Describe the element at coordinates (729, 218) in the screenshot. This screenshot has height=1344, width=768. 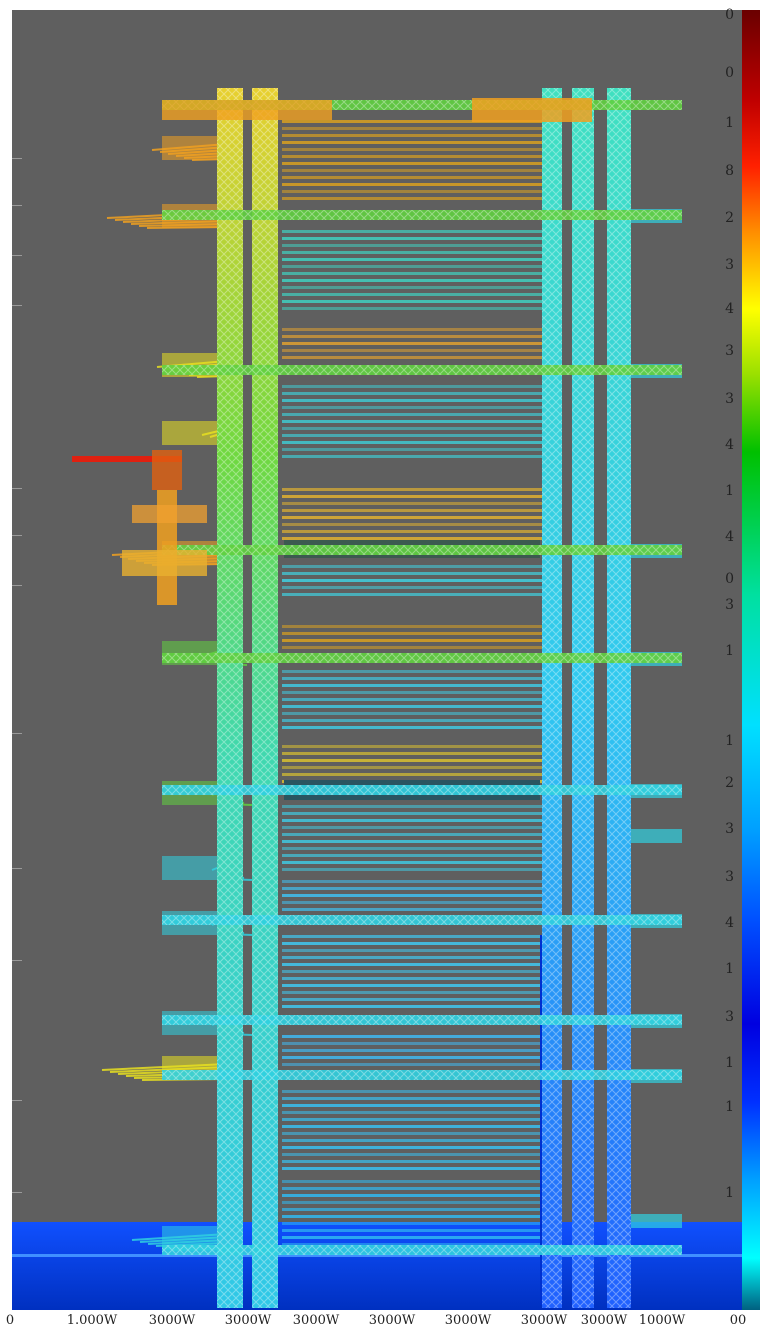
I see `scale-label: 2` at that location.